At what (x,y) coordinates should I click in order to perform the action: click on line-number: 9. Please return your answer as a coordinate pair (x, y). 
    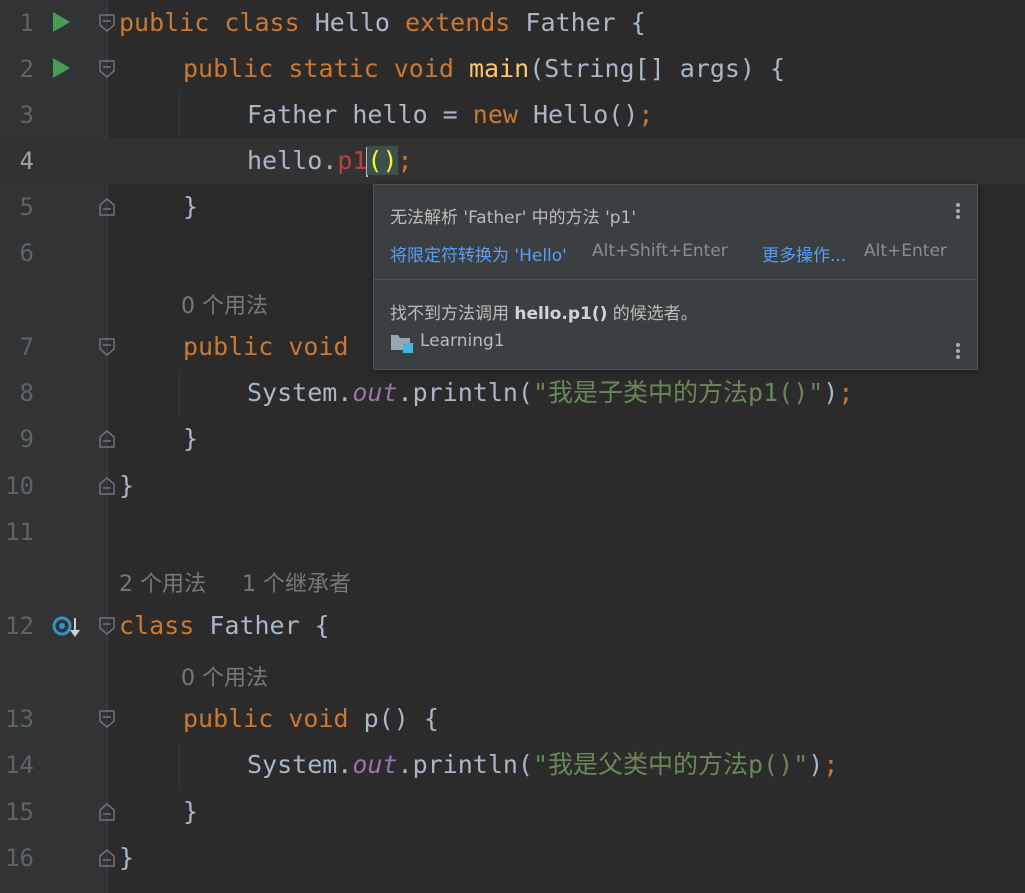
    Looking at the image, I should click on (26, 439).